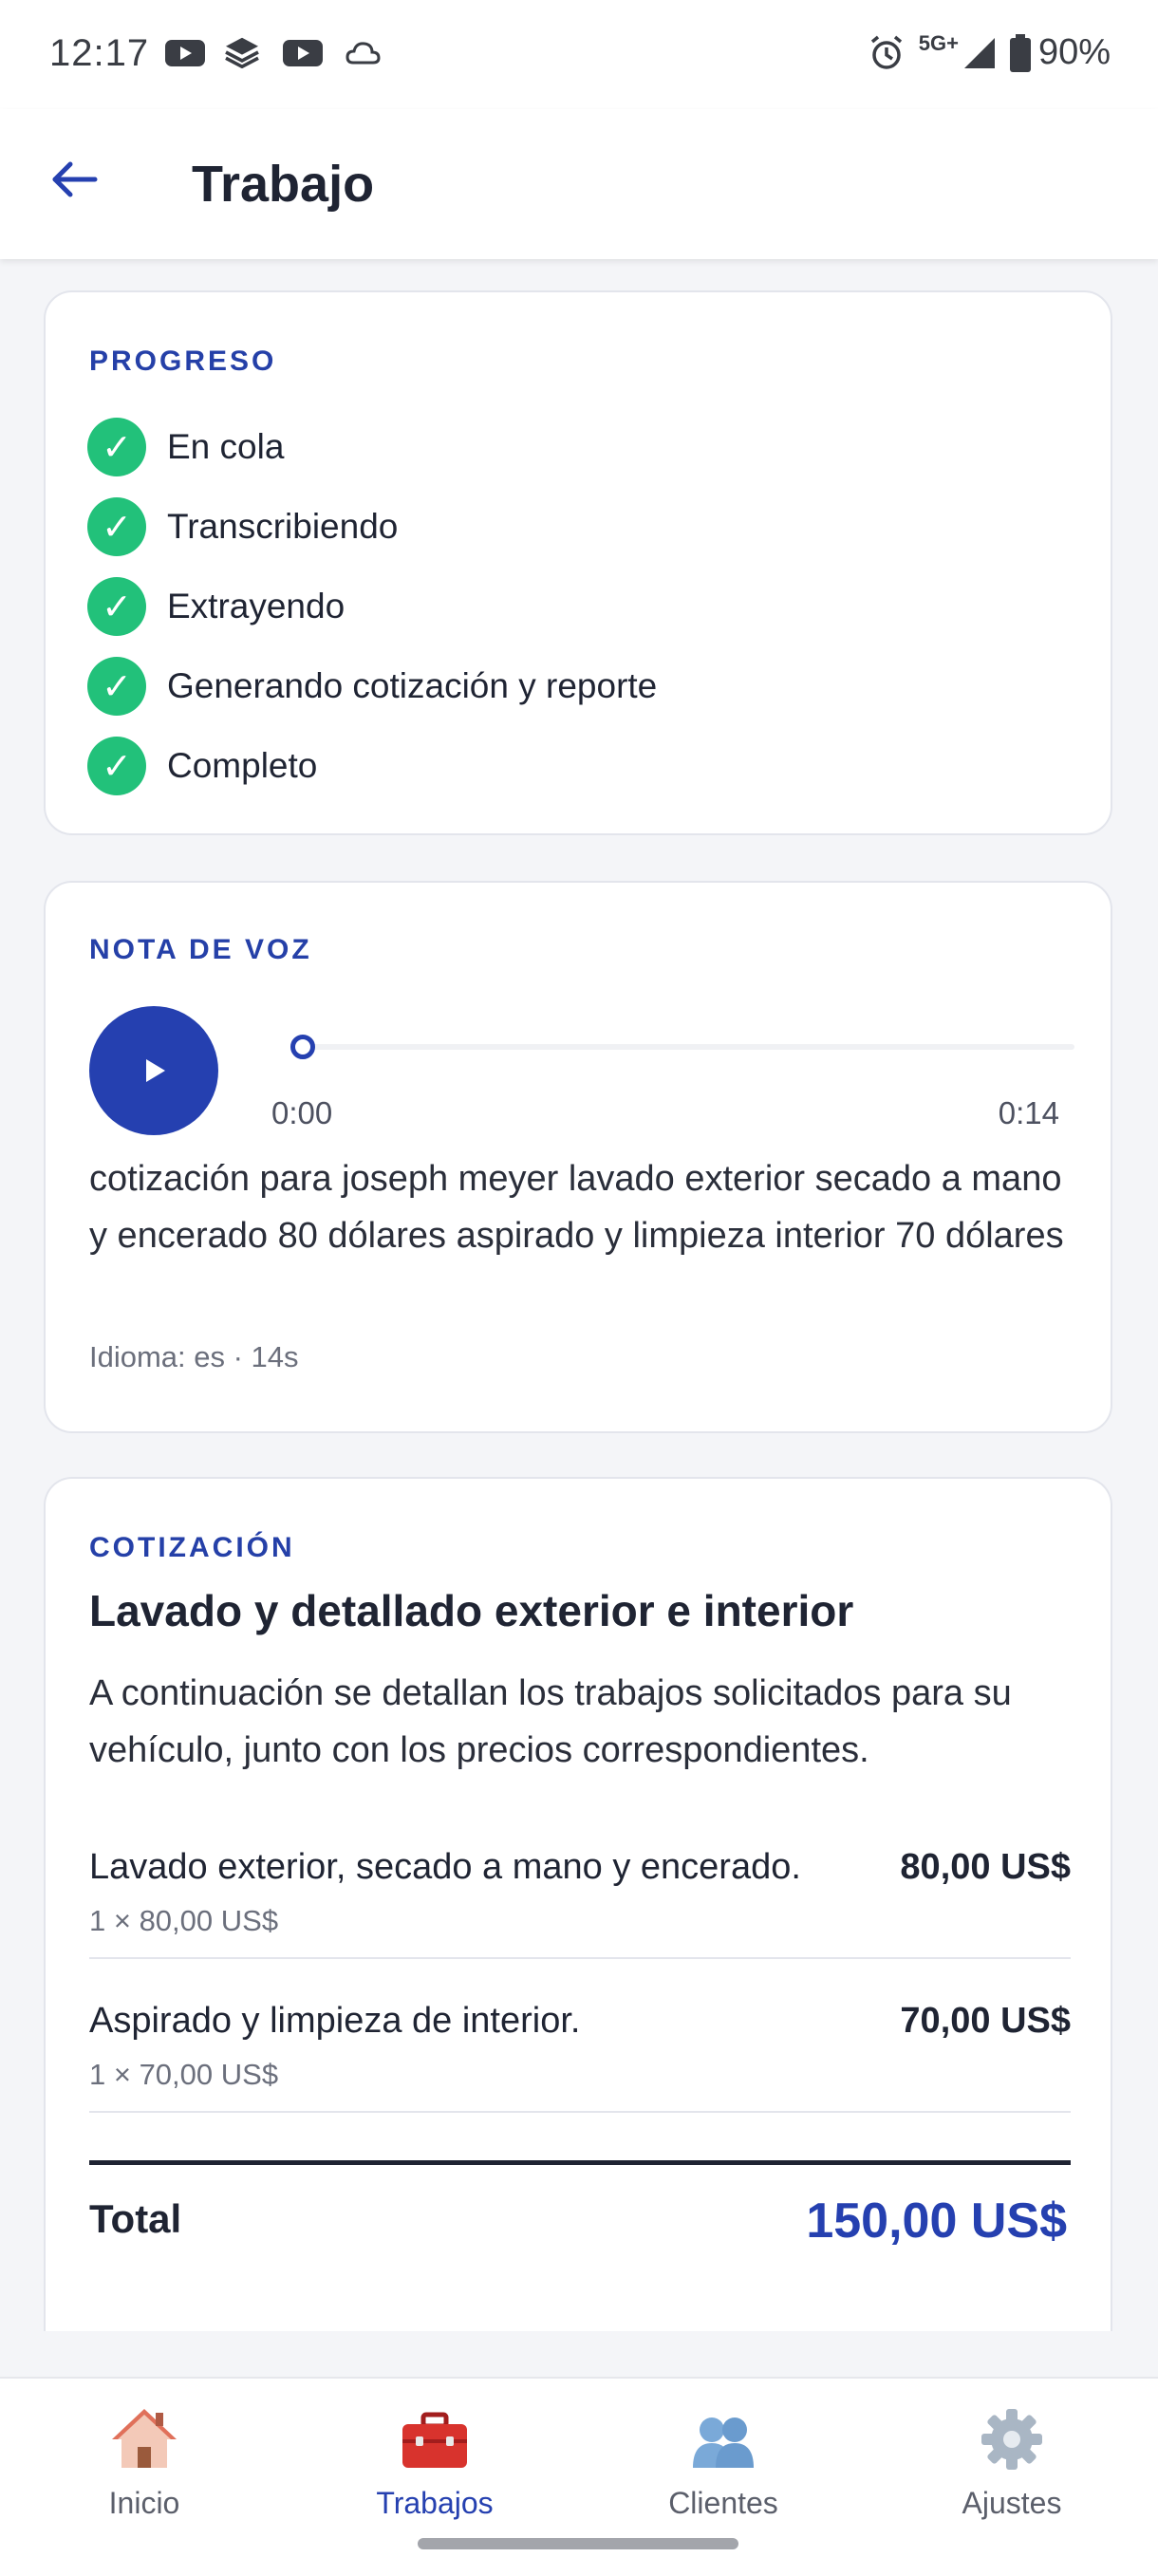 The height and width of the screenshot is (2576, 1158). What do you see at coordinates (183, 361) in the screenshot?
I see `progress-label: PROGRESO` at bounding box center [183, 361].